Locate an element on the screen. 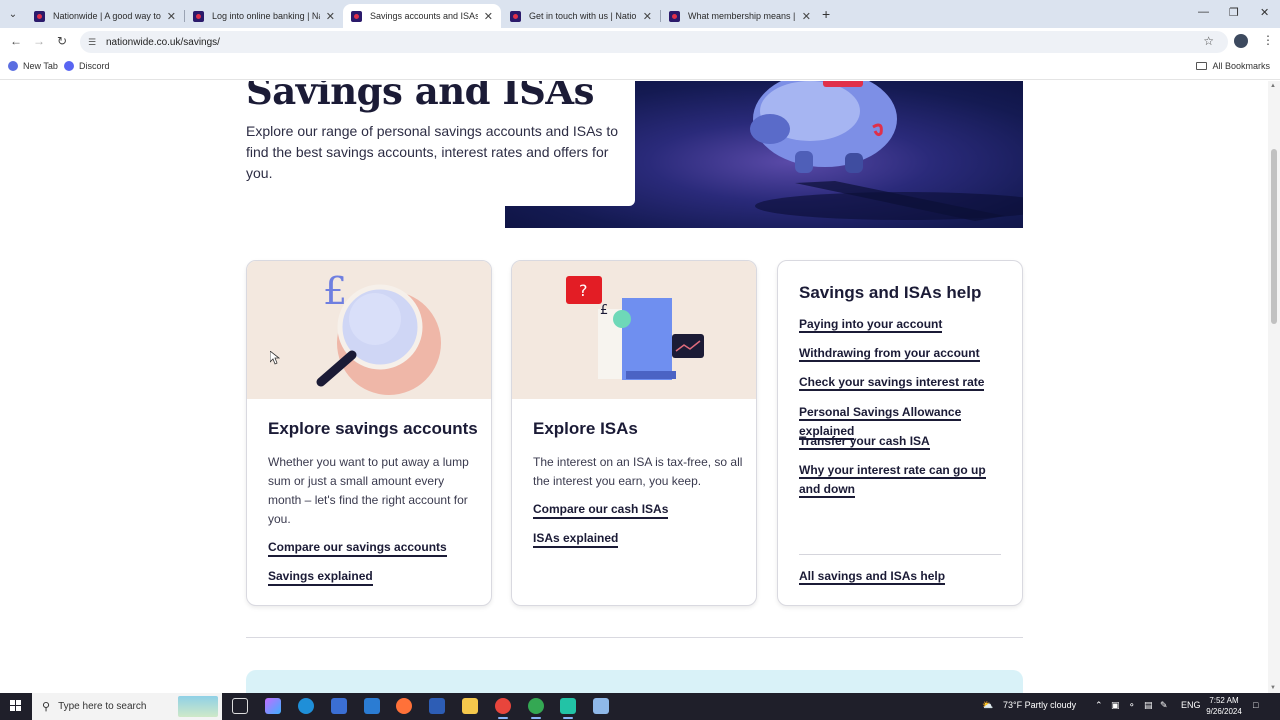 The image size is (1280, 720). store-icon is located at coordinates (339, 706).